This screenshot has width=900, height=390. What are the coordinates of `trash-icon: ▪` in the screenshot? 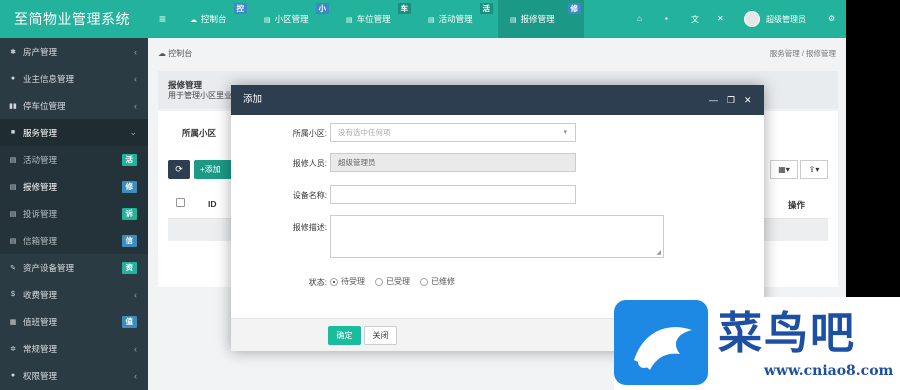 It's located at (666, 18).